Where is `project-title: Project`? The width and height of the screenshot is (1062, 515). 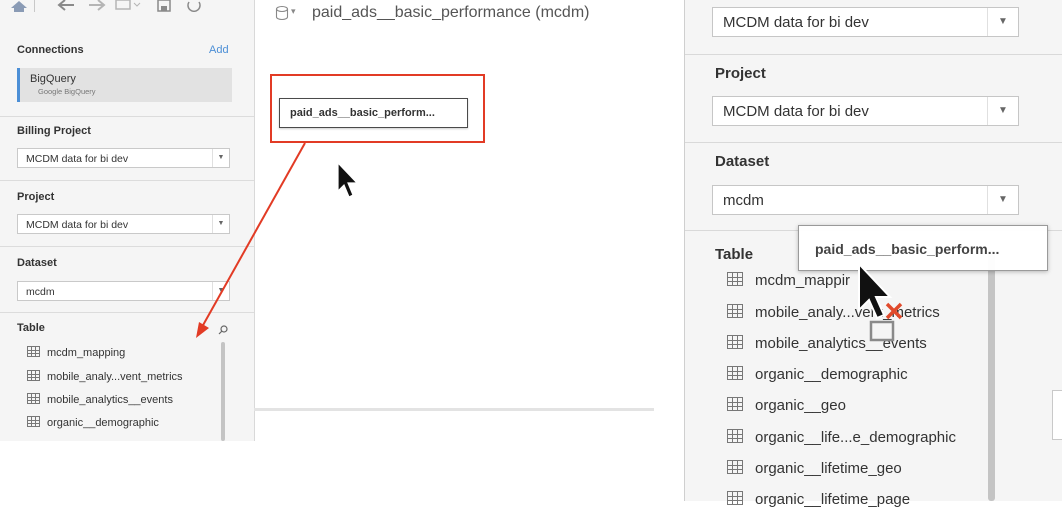 project-title: Project is located at coordinates (740, 73).